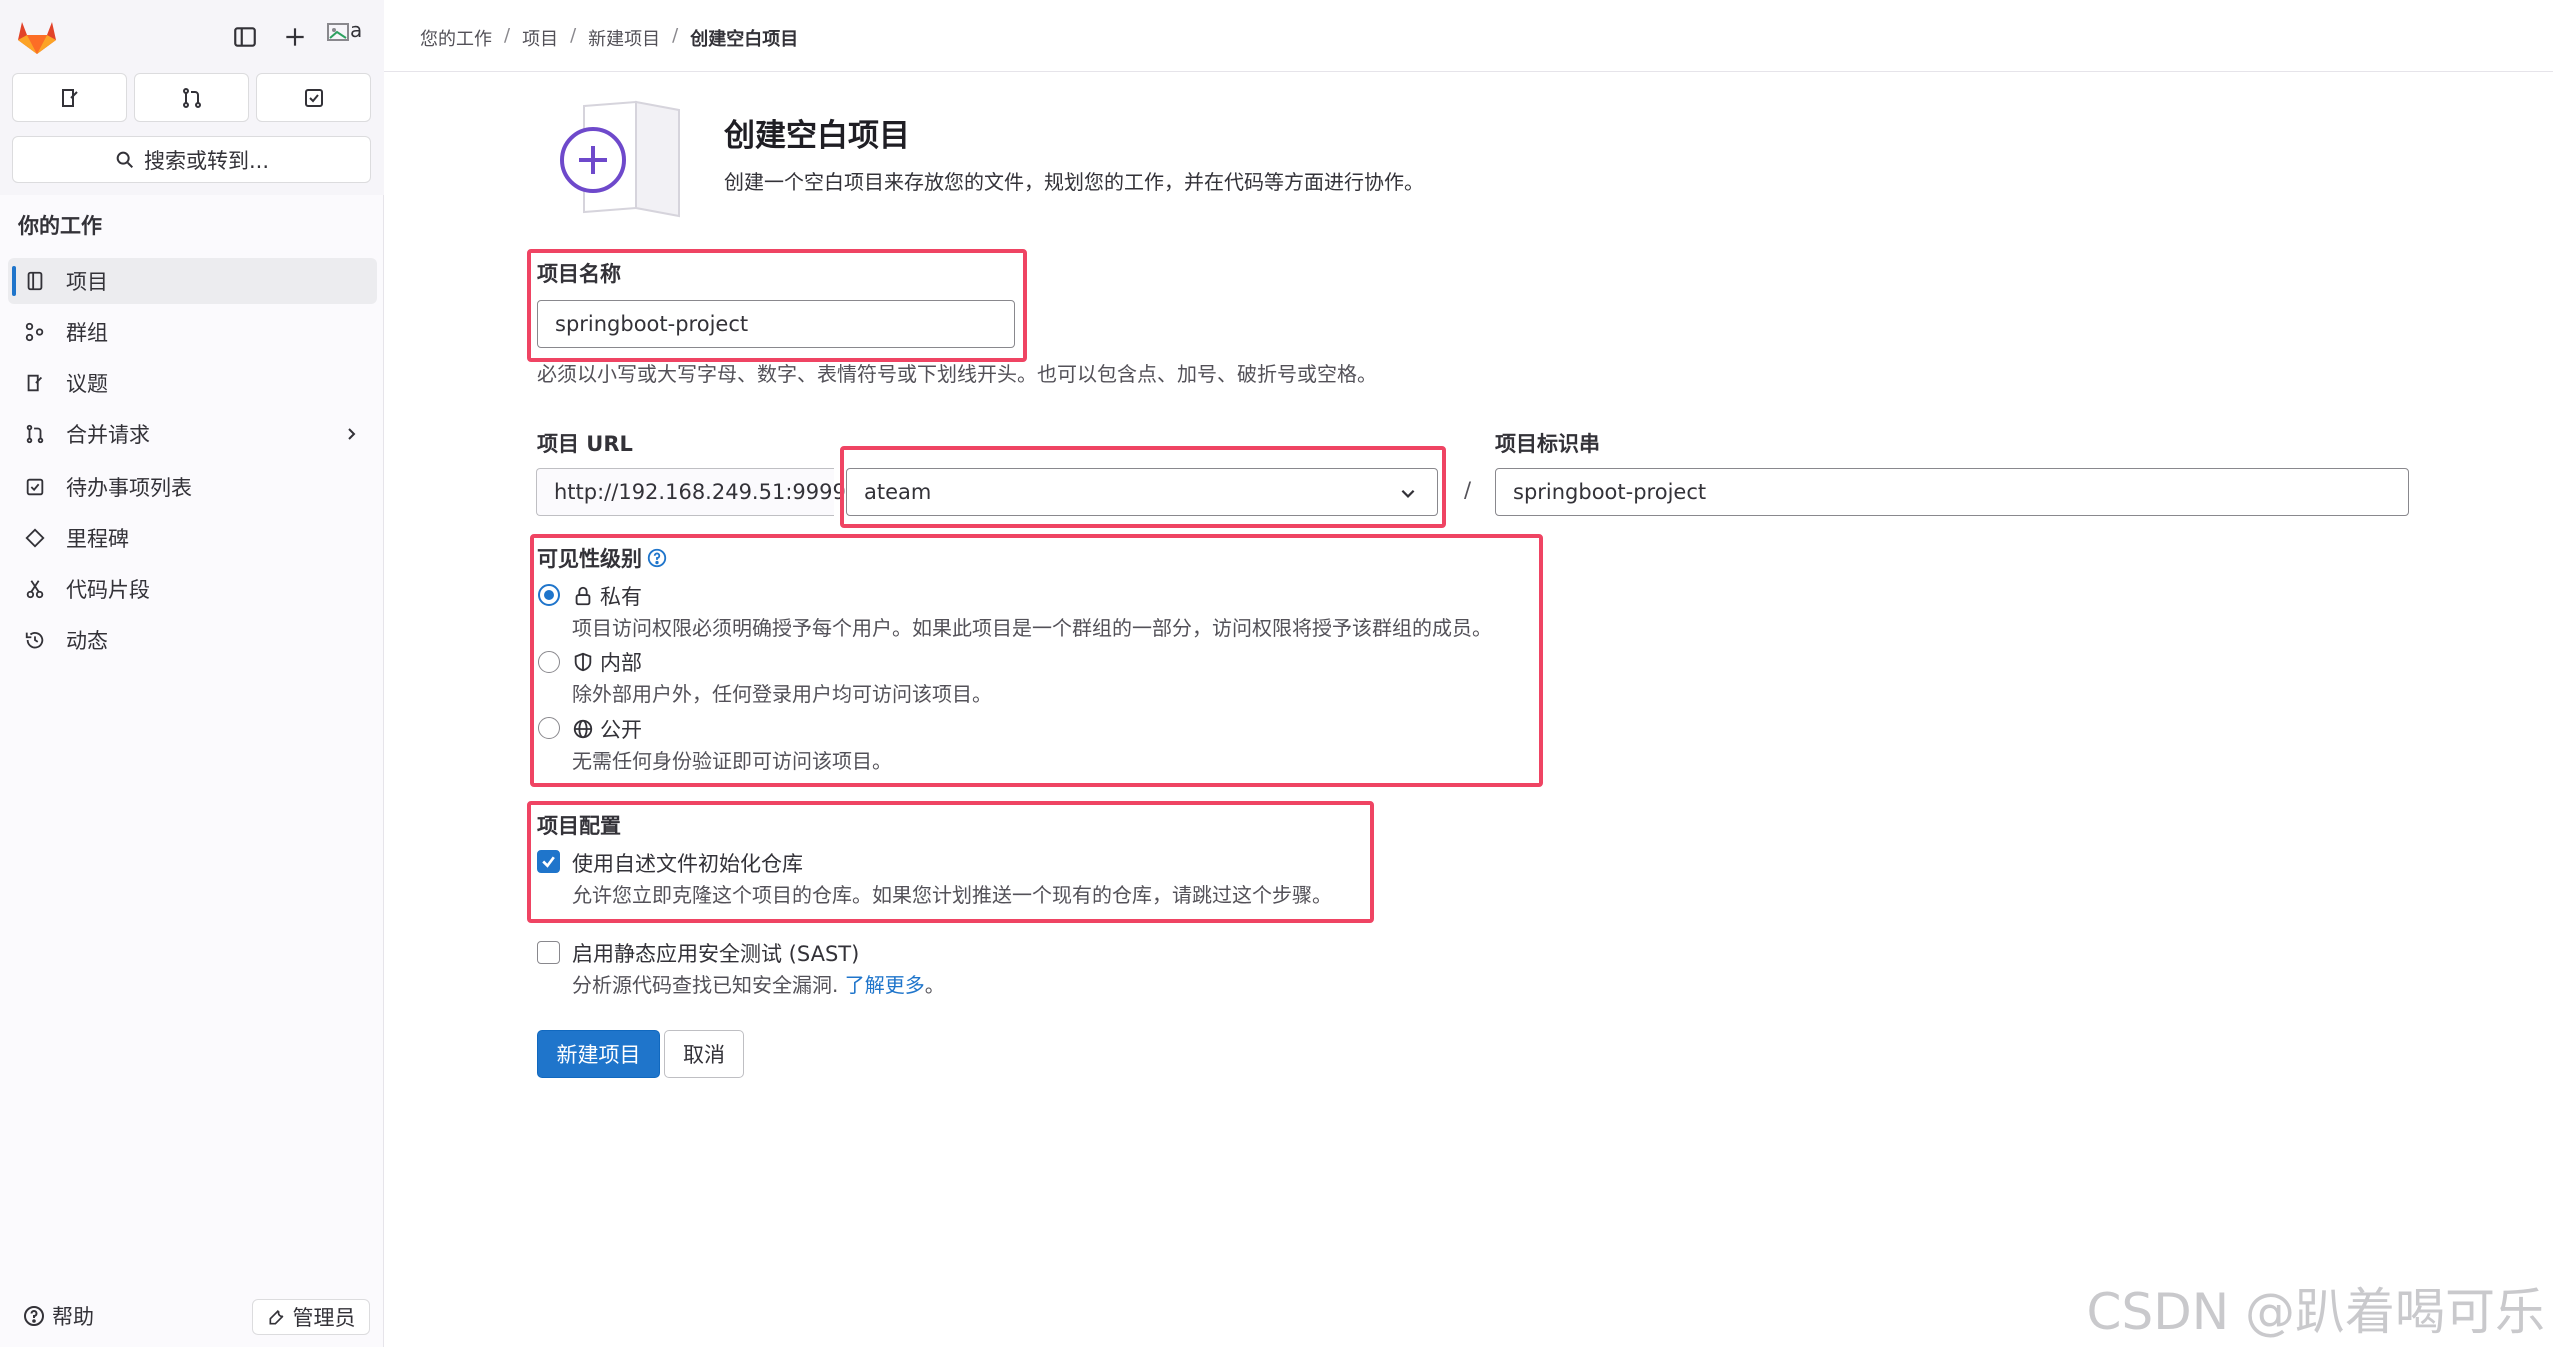 The height and width of the screenshot is (1347, 2553). I want to click on shield-icon, so click(583, 662).